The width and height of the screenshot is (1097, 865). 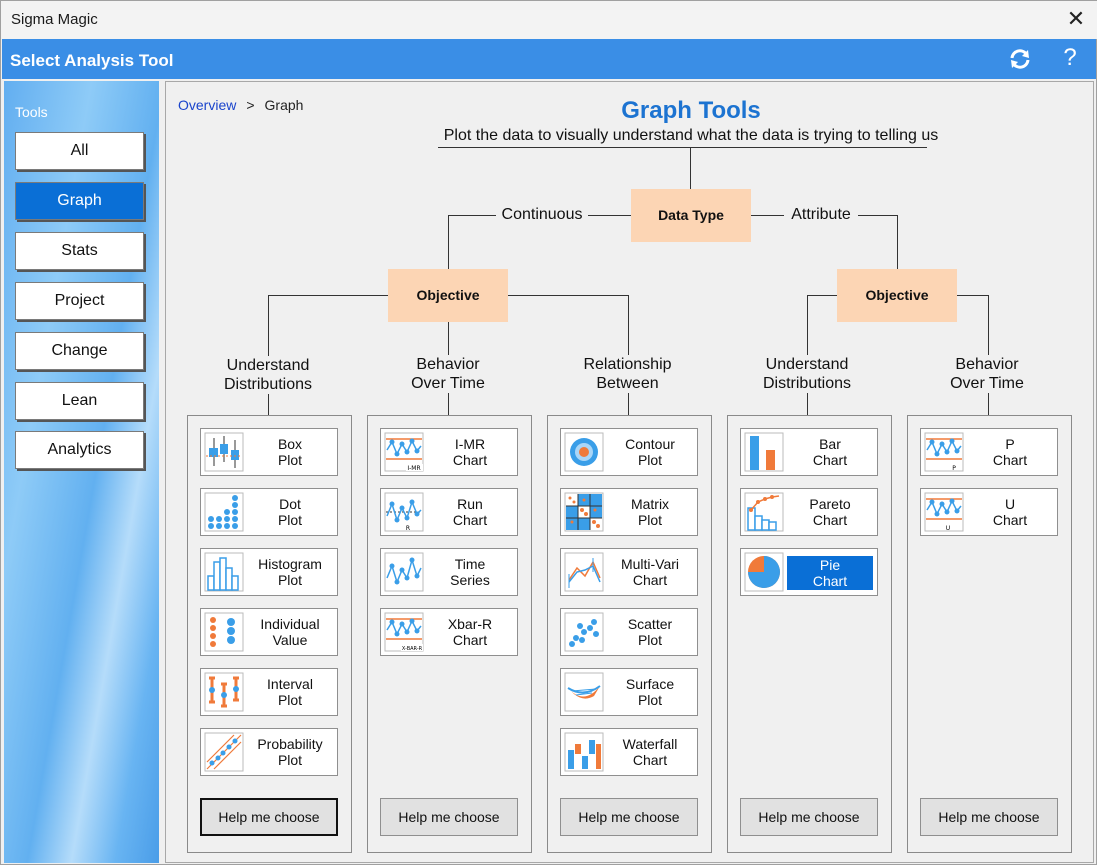 I want to click on page-title: Graph Tools, so click(x=691, y=110).